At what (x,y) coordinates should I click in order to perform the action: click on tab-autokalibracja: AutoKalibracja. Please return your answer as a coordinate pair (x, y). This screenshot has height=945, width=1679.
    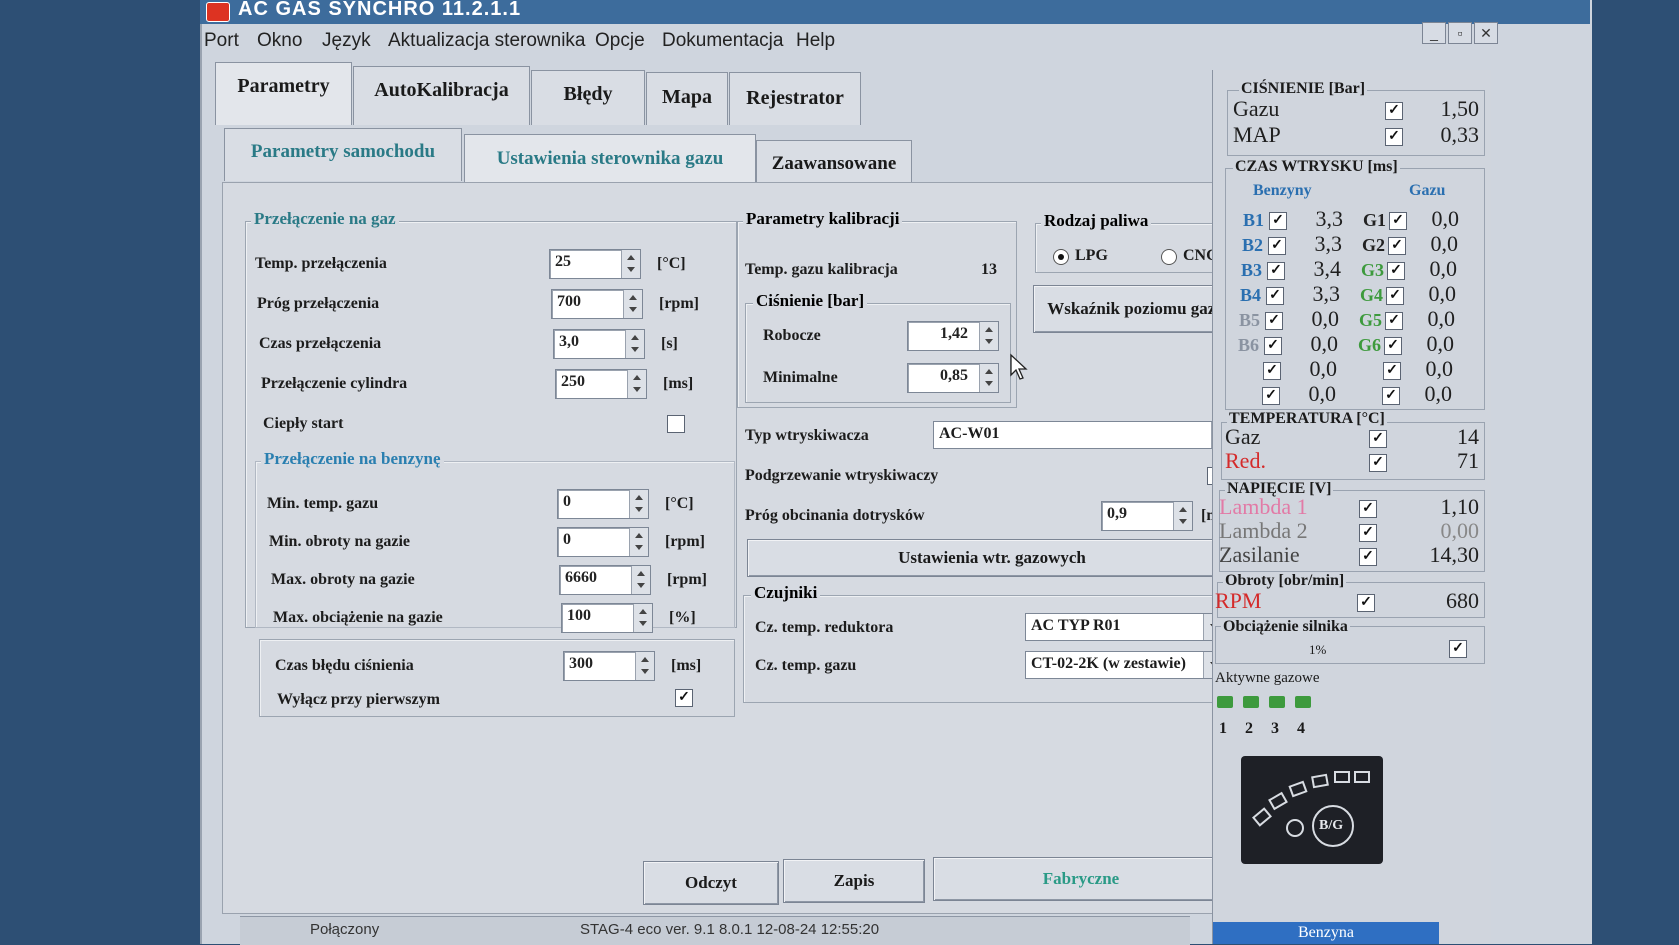
    Looking at the image, I should click on (441, 95).